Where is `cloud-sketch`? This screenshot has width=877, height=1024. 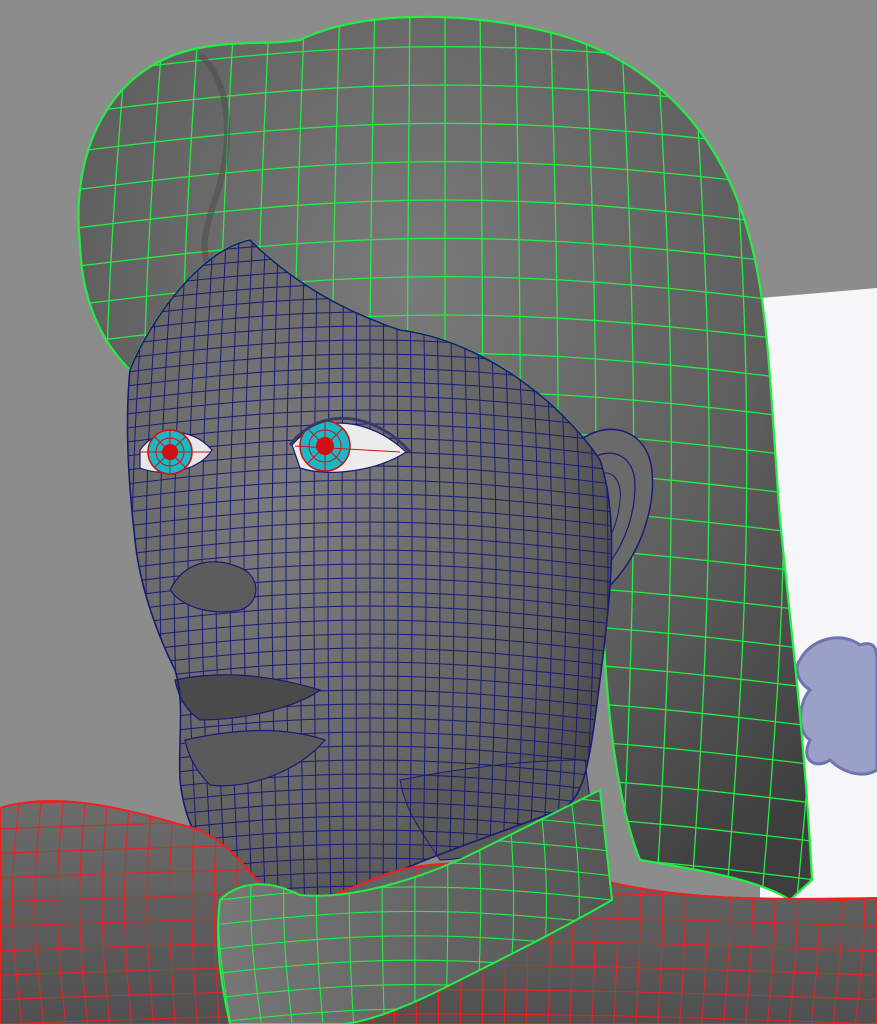
cloud-sketch is located at coordinates (836, 706).